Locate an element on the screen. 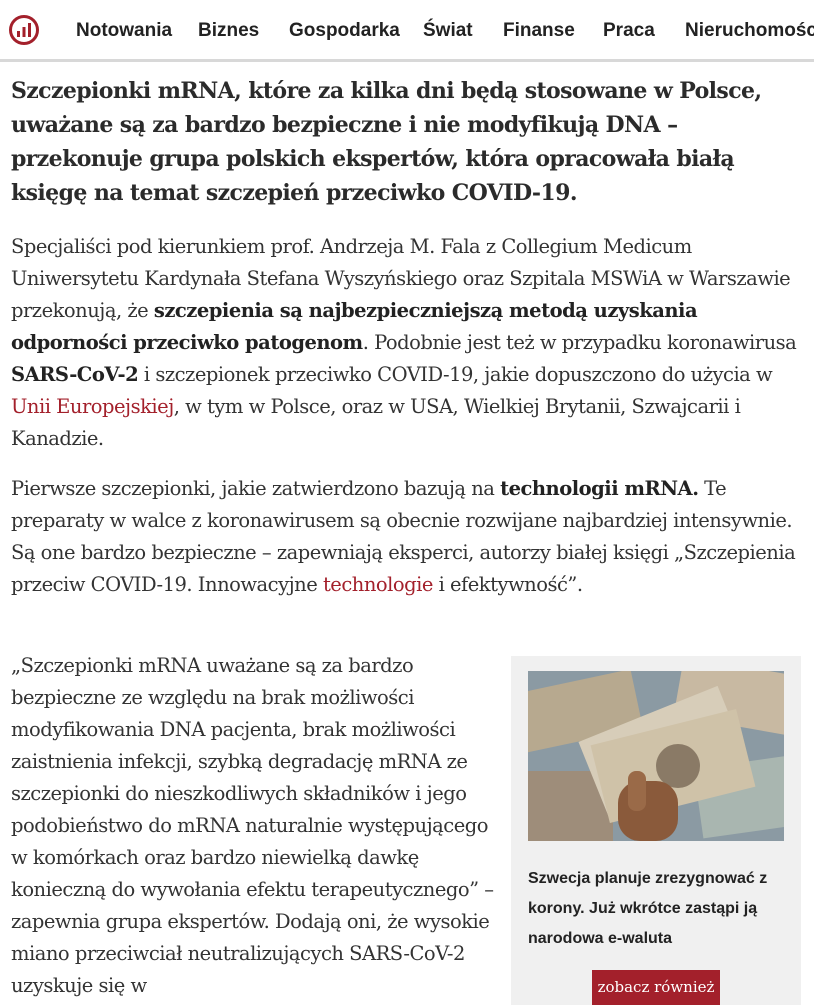 This screenshot has height=1005, width=814. see-also-button: zobacz również is located at coordinates (656, 987).